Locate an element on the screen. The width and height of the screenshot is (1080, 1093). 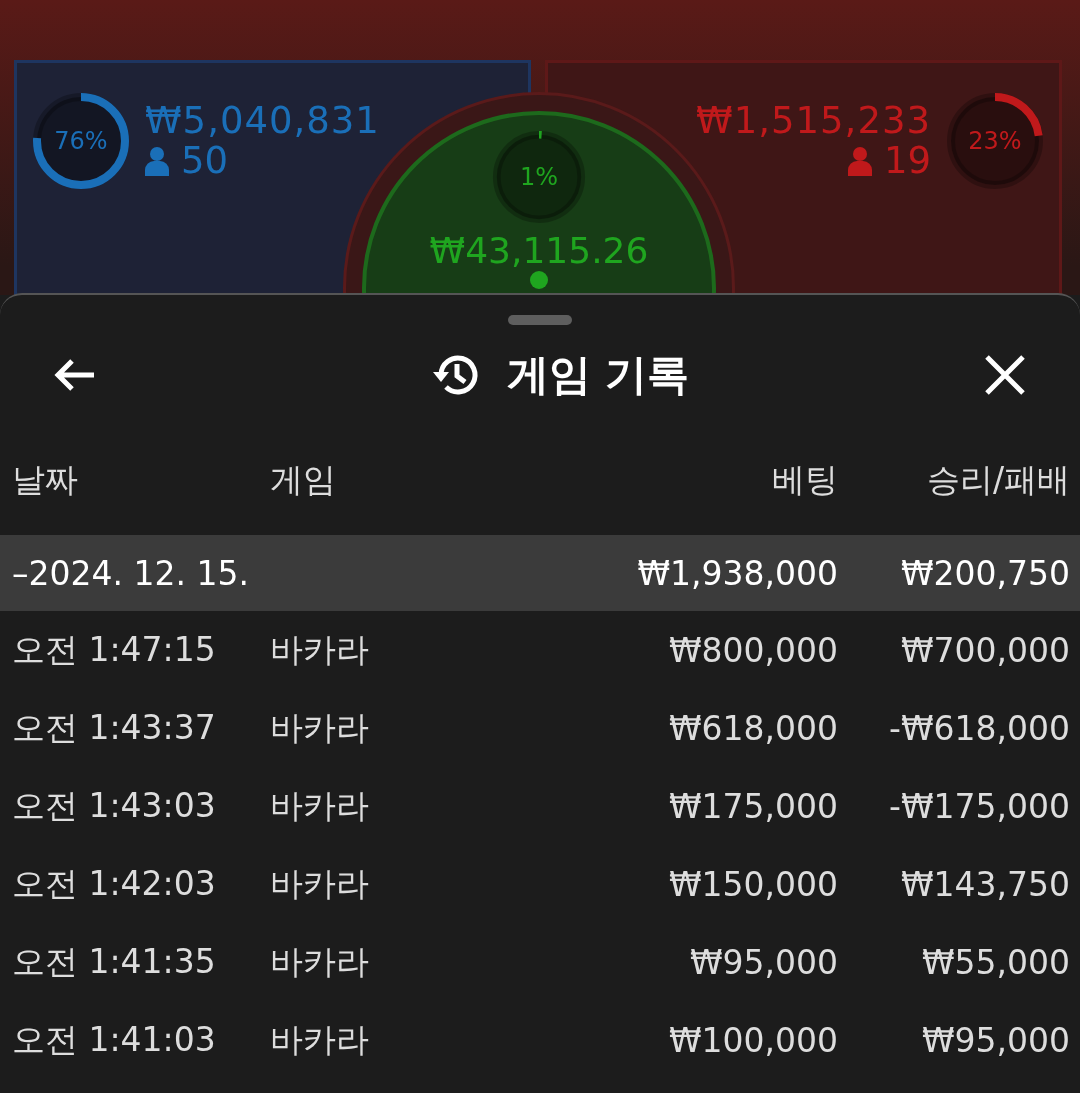
bet-cell-text: ₩150,000 is located at coordinates (752, 884).